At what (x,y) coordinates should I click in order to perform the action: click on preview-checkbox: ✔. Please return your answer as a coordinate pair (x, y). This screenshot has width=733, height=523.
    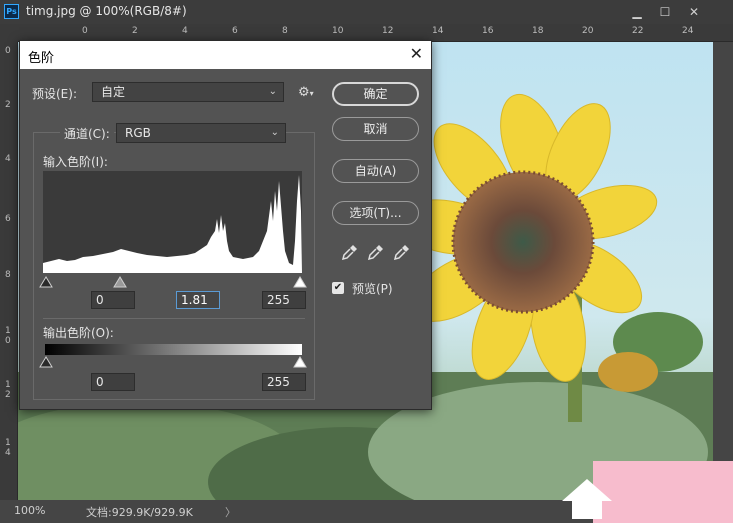
    Looking at the image, I should click on (338, 288).